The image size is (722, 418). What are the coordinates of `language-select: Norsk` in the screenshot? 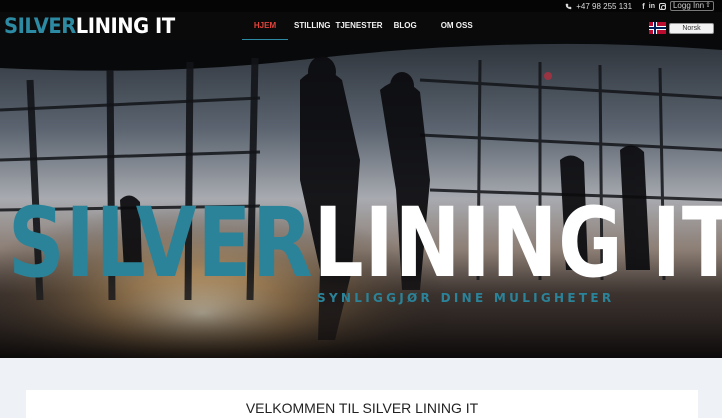 It's located at (691, 28).